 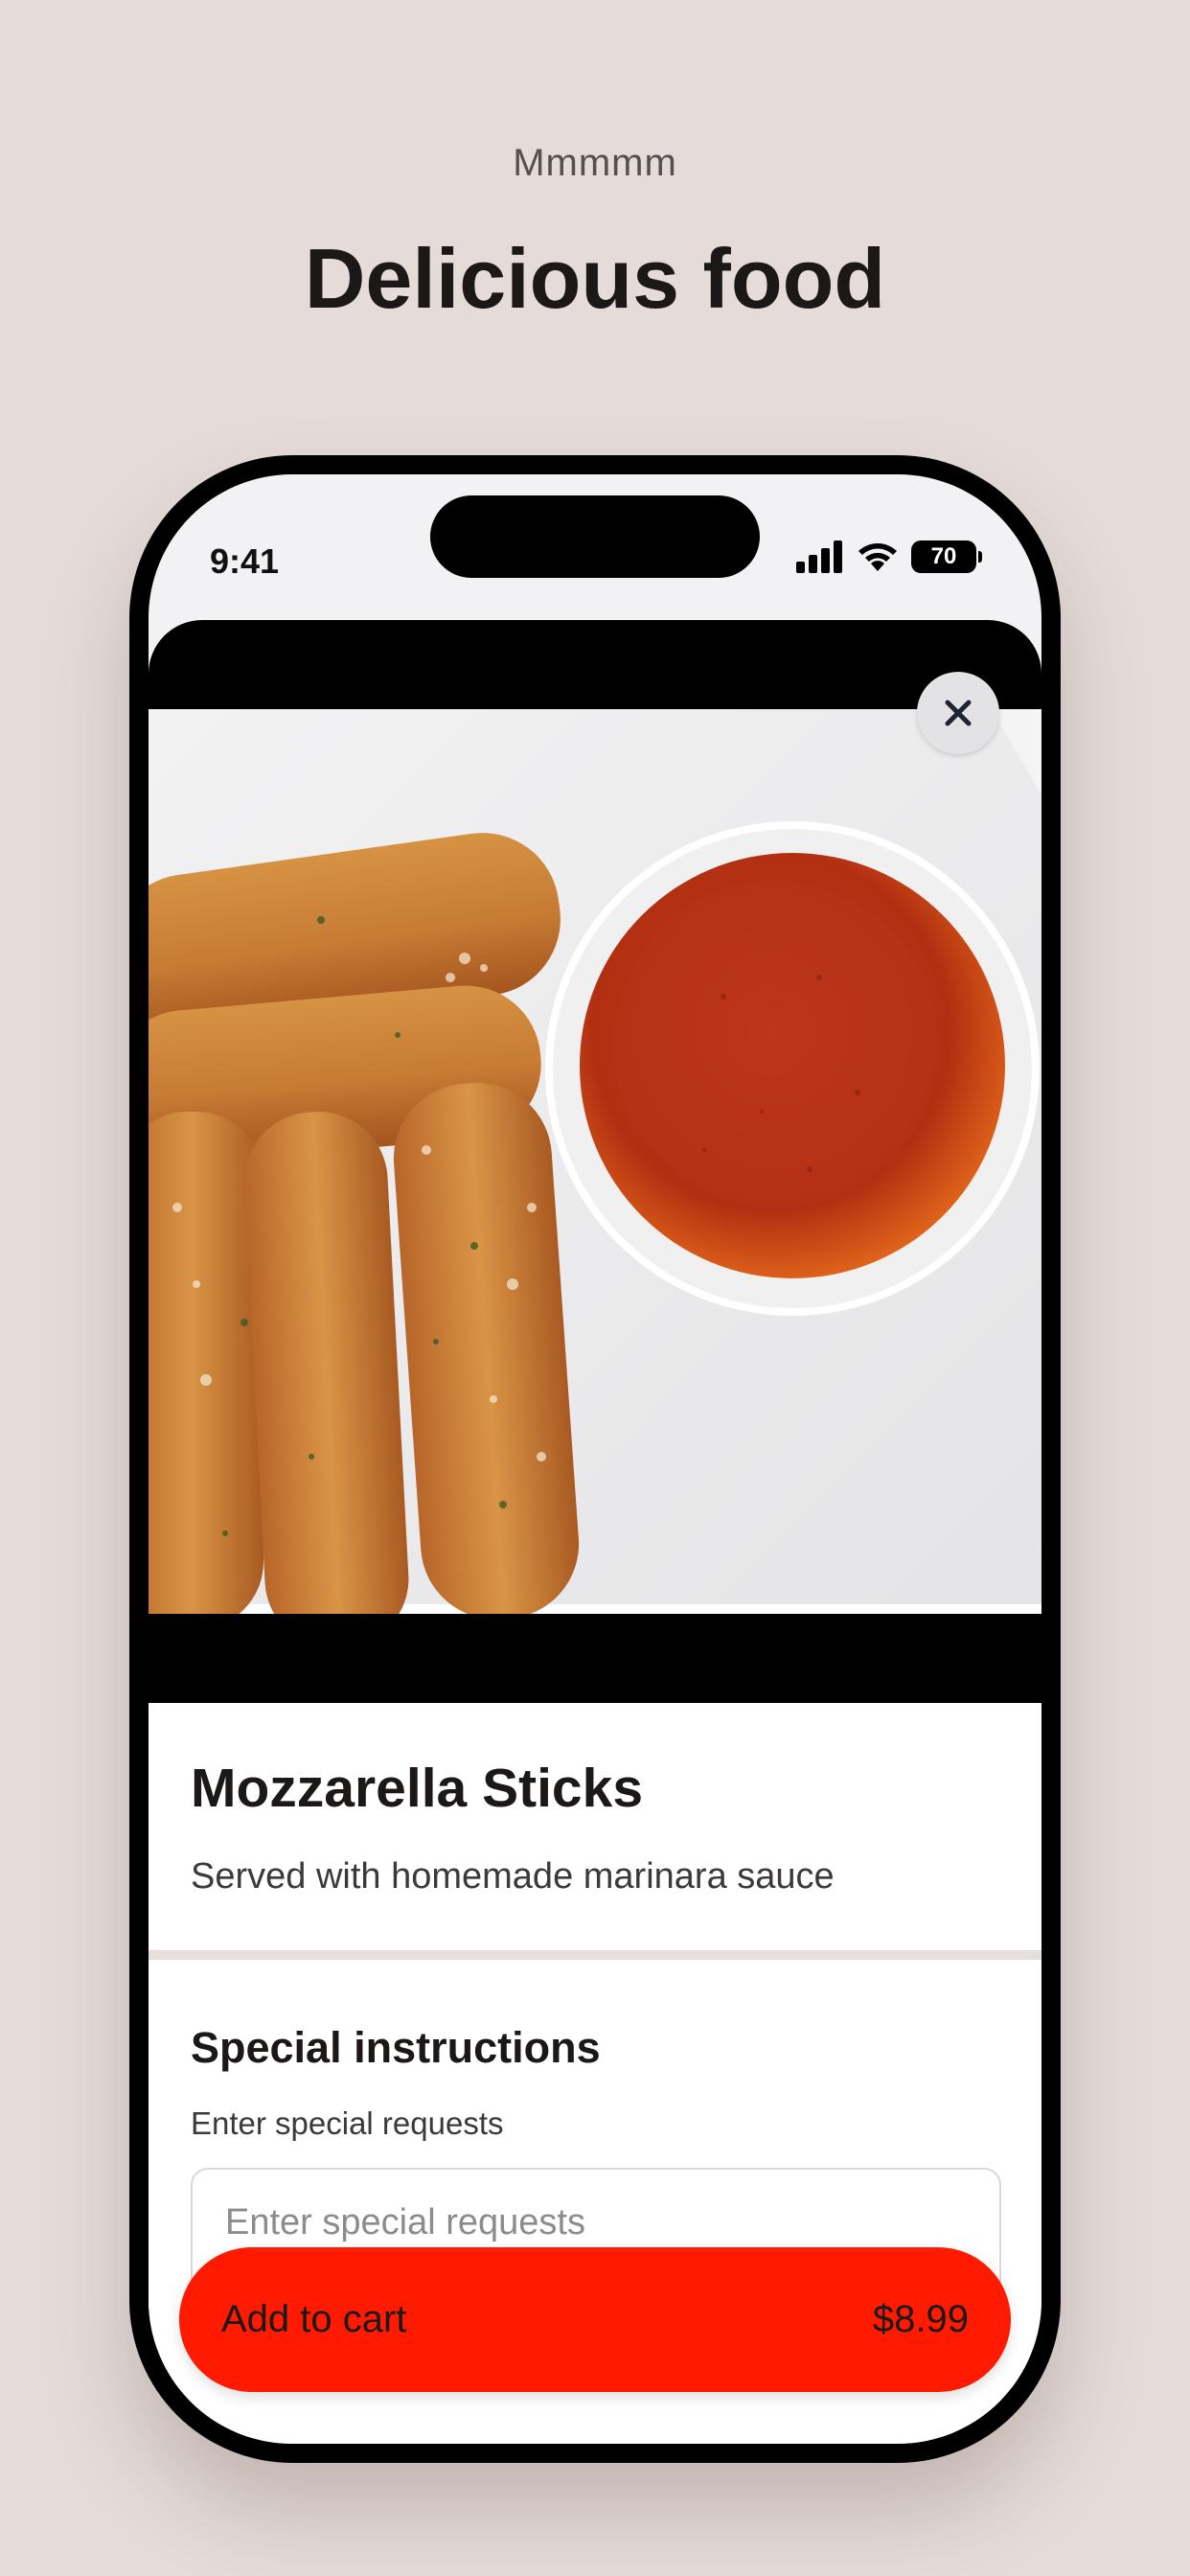 I want to click on dynamic-island, so click(x=595, y=536).